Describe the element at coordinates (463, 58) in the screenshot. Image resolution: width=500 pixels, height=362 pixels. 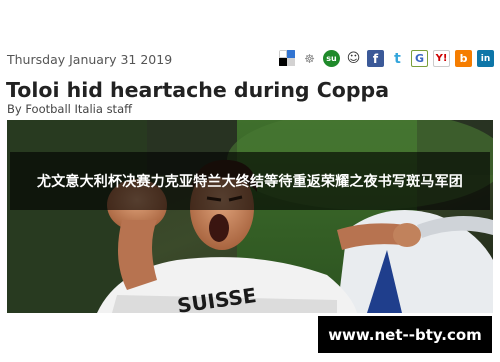
I see `blogger-icon: b` at that location.